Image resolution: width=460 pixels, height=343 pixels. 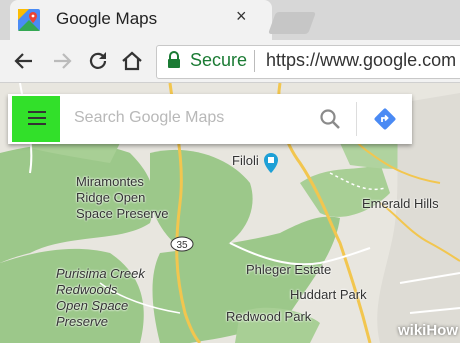 What do you see at coordinates (132, 61) in the screenshot?
I see `home-icon` at bounding box center [132, 61].